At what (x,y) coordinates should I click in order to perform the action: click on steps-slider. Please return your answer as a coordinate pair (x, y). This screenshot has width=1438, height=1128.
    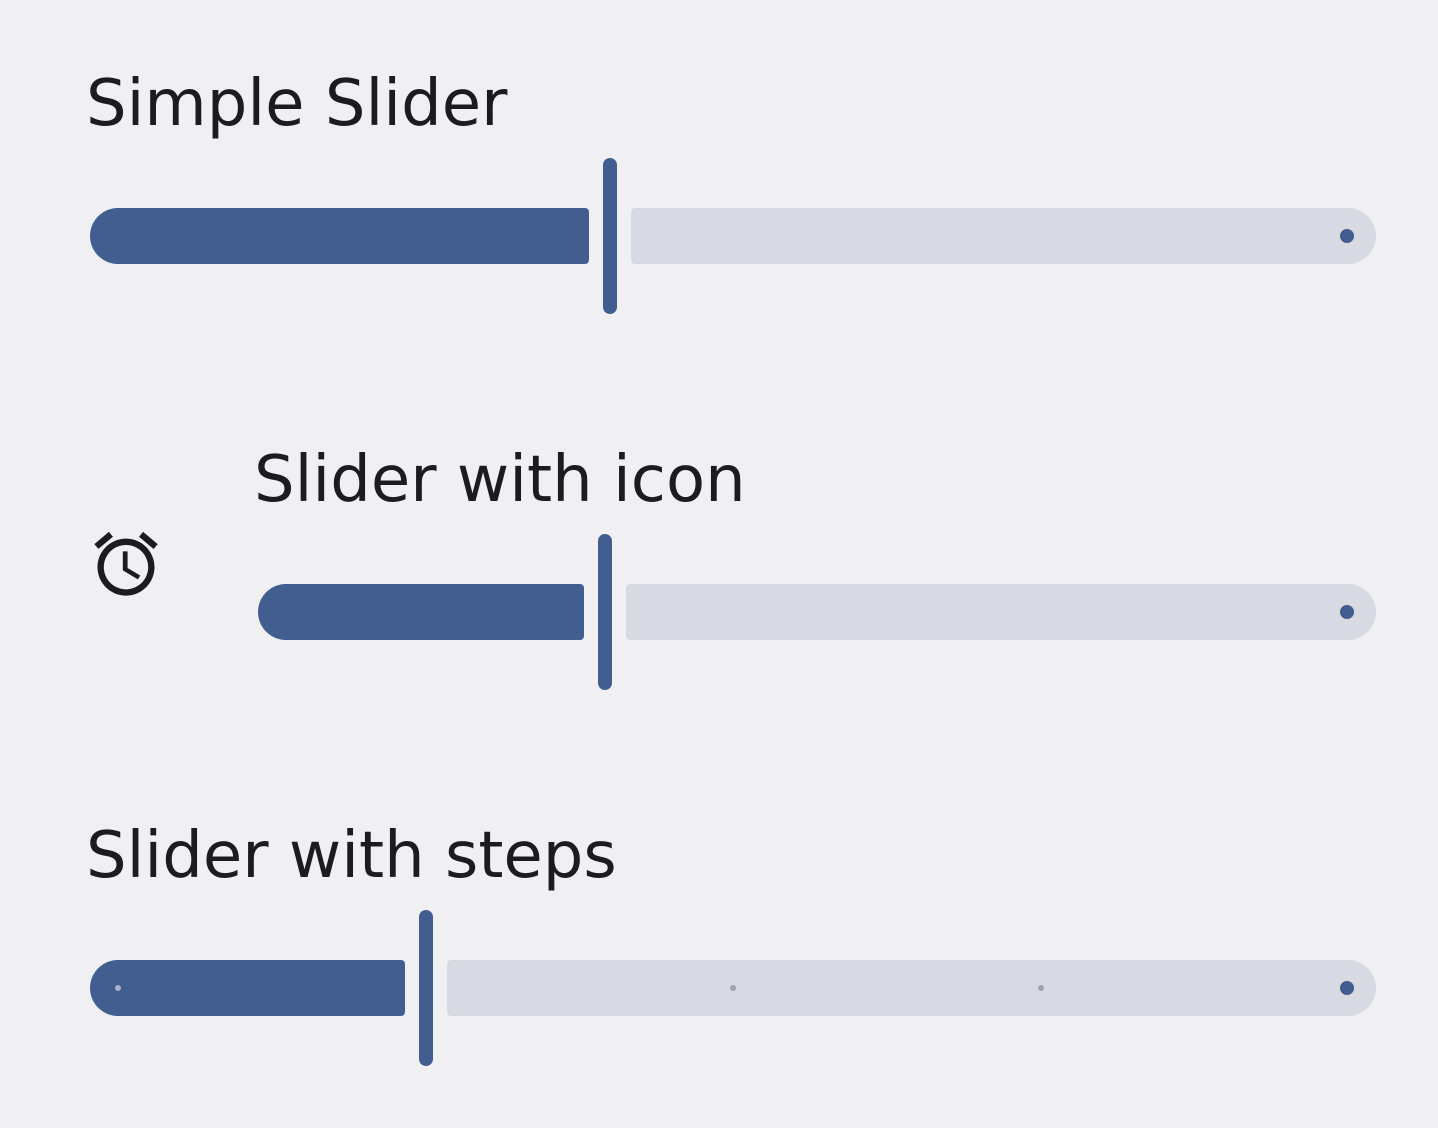
    Looking at the image, I should click on (733, 988).